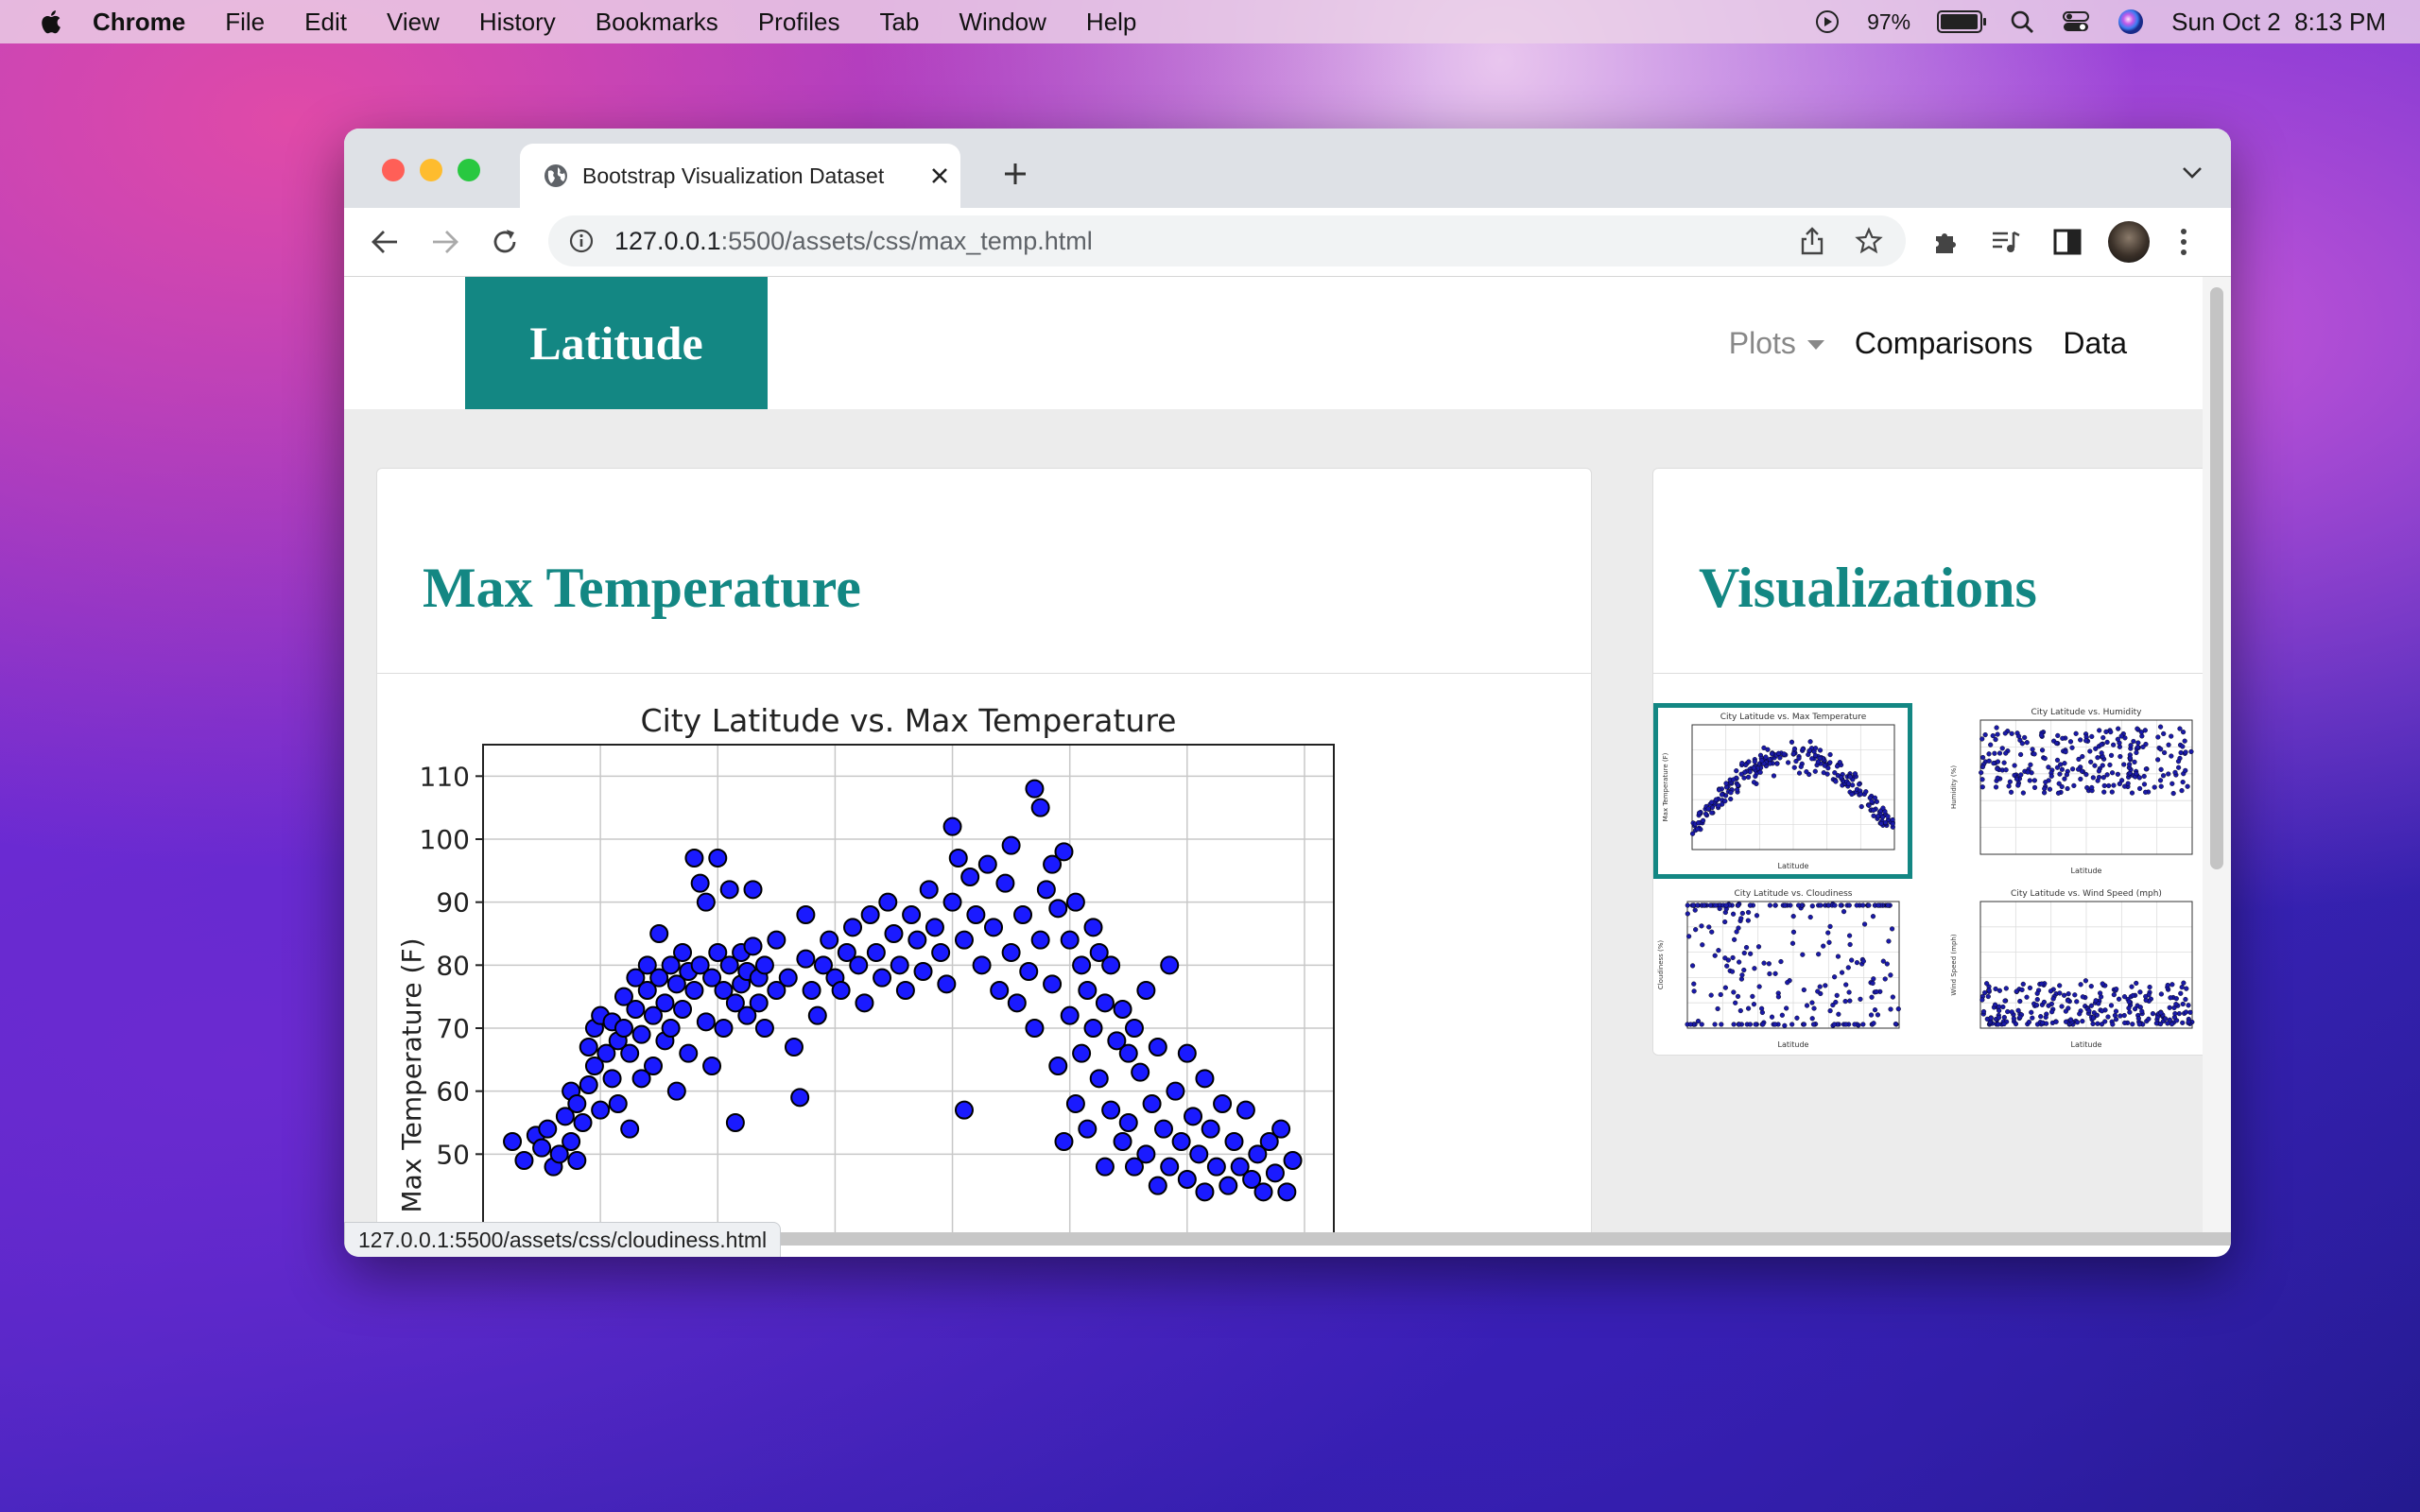 This screenshot has width=2420, height=1512. I want to click on back-arrow-icon, so click(385, 242).